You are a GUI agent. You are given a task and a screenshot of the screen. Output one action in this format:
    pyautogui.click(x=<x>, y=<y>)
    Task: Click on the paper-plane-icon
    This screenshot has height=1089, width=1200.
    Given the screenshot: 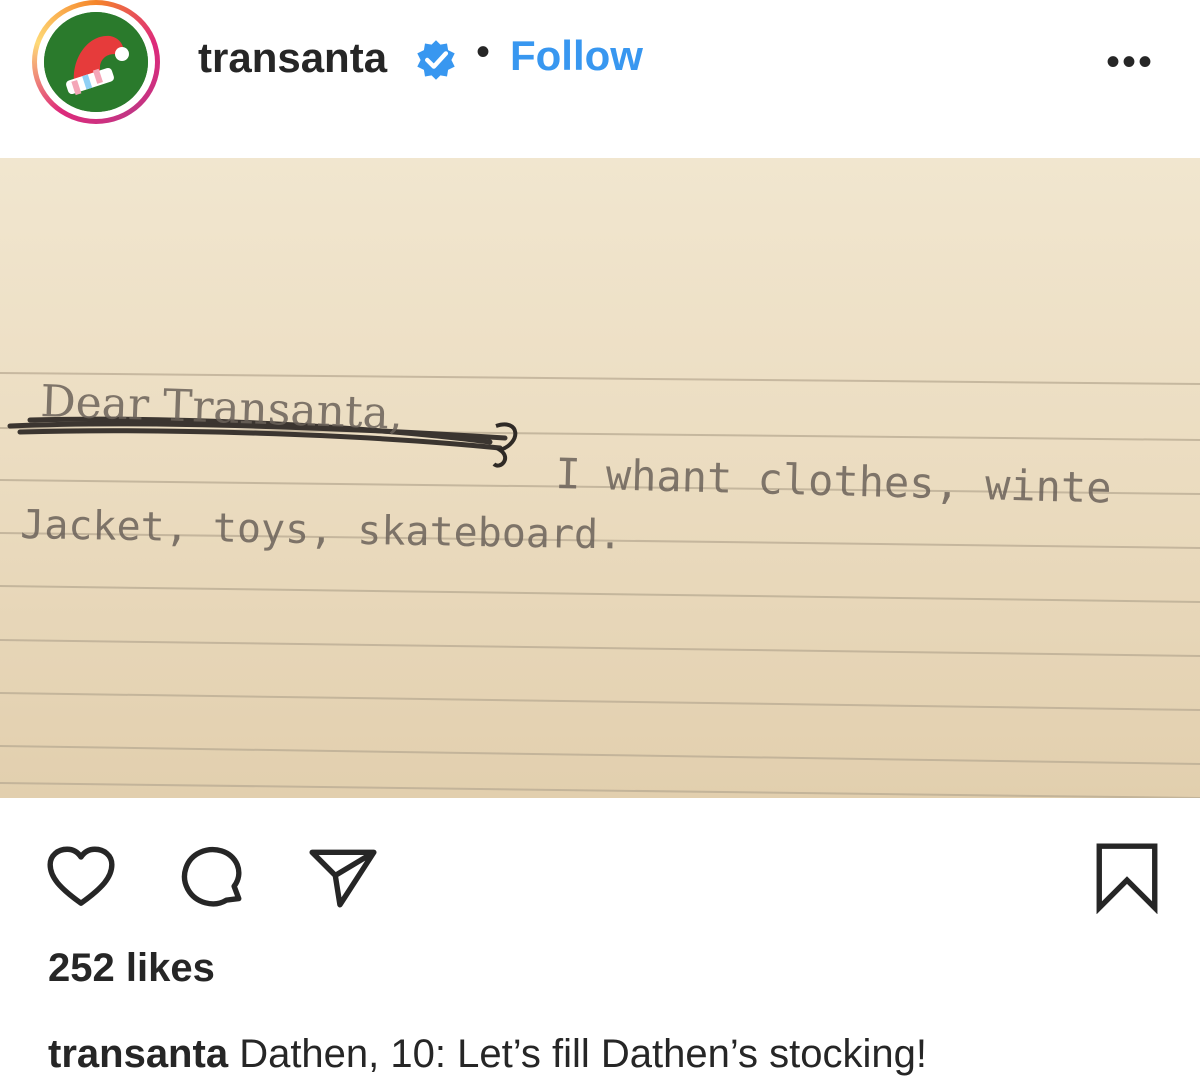 What is the action you would take?
    pyautogui.click(x=343, y=877)
    